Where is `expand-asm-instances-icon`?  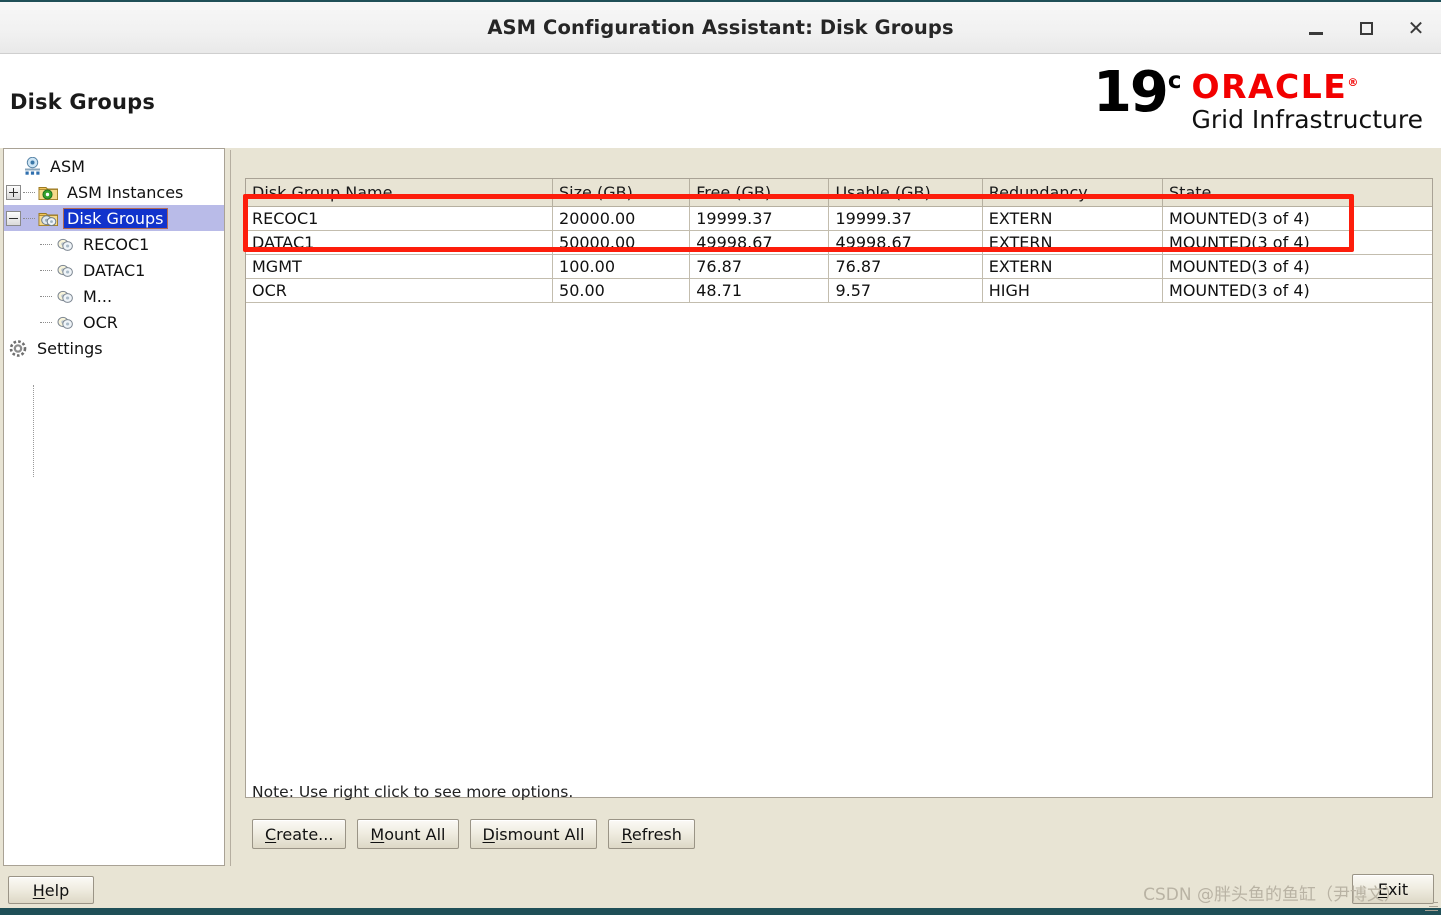 expand-asm-instances-icon is located at coordinates (13, 192).